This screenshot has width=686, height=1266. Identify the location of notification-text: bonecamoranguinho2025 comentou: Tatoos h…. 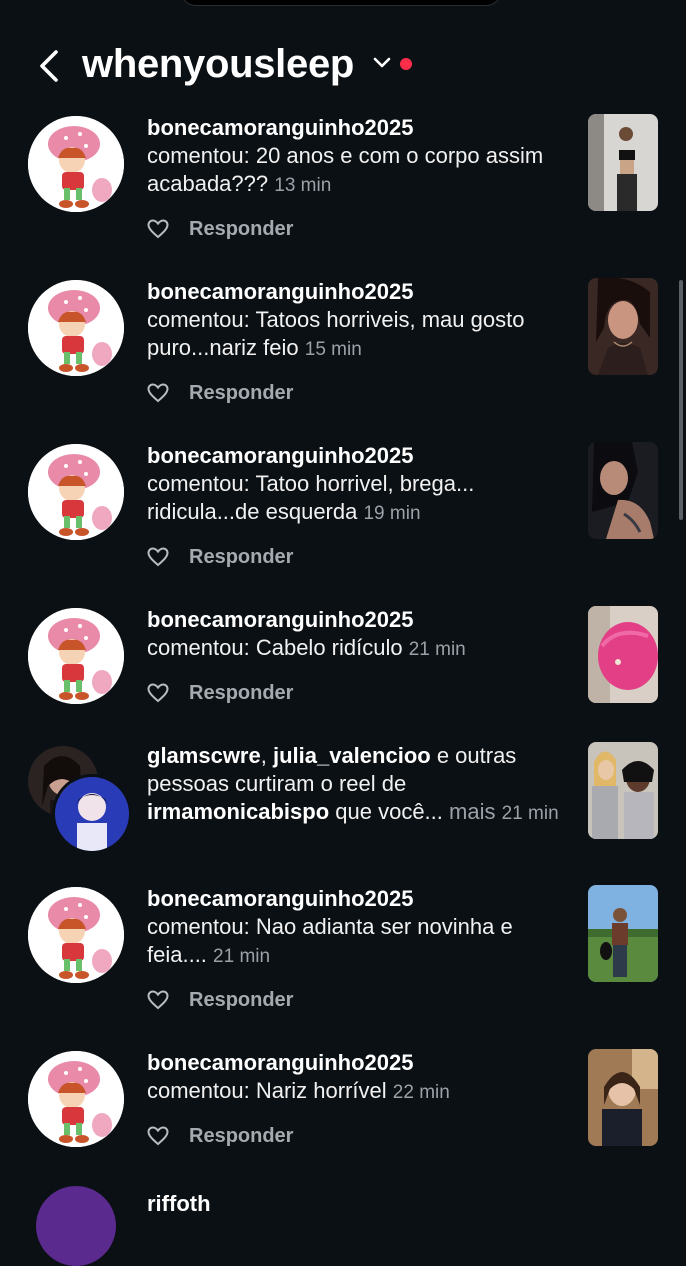
(359, 321).